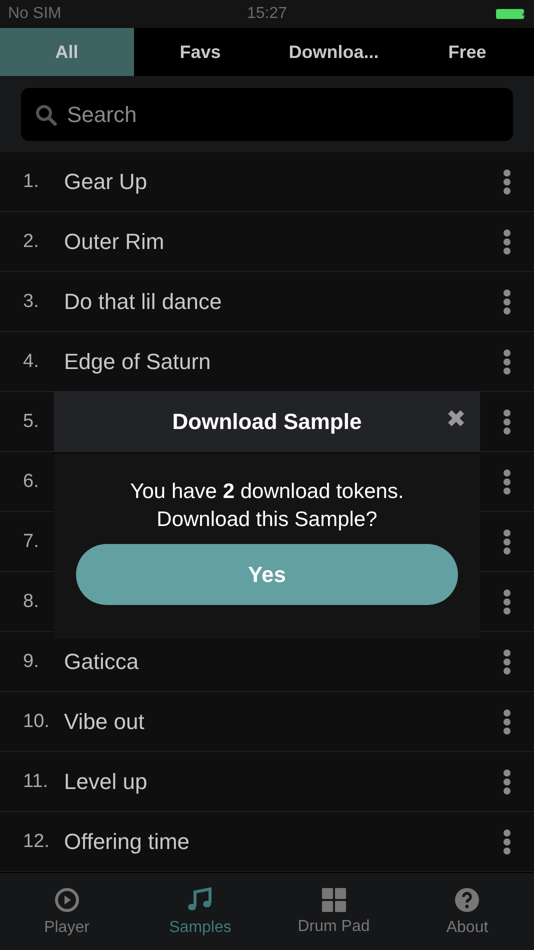 Image resolution: width=534 pixels, height=950 pixels. What do you see at coordinates (467, 899) in the screenshot?
I see `help-icon` at bounding box center [467, 899].